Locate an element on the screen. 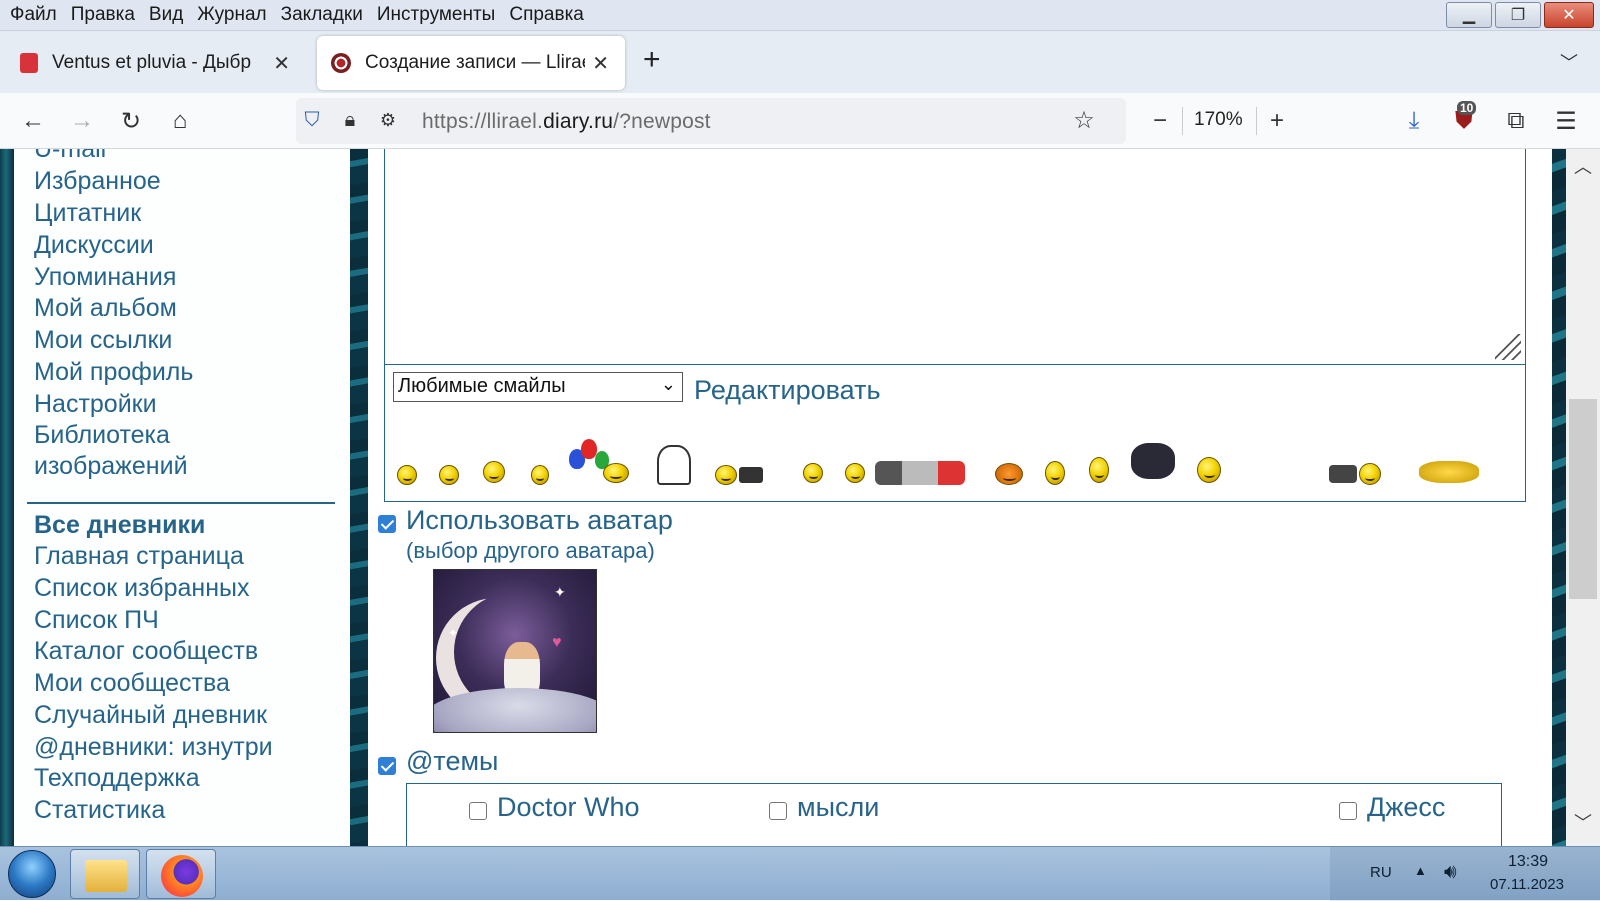 The image size is (1600, 901). cat-icon is located at coordinates (674, 465).